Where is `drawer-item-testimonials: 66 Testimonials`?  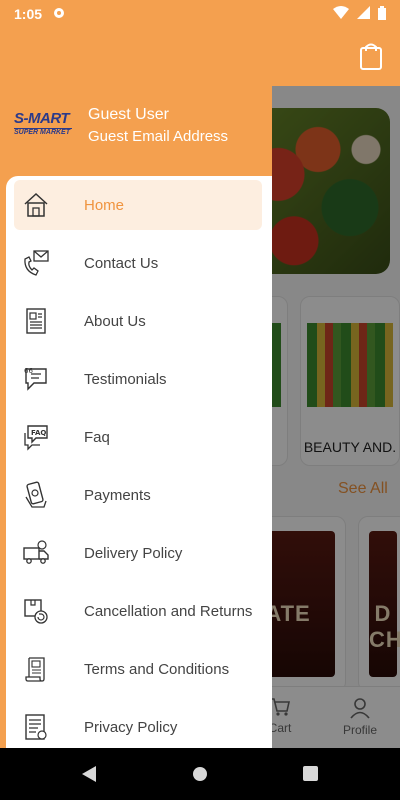
drawer-item-testimonials: 66 Testimonials is located at coordinates (138, 379).